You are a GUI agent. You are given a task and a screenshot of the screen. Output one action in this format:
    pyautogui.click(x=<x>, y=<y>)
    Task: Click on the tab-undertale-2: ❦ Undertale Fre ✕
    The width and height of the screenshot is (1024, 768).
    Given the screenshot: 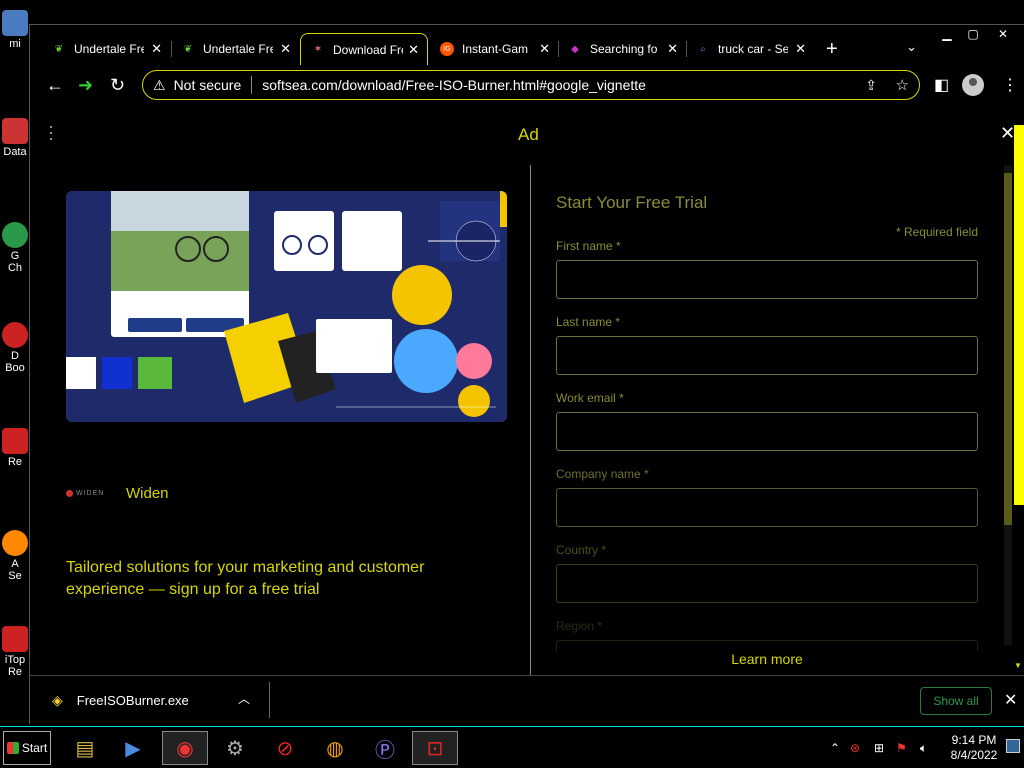 What is the action you would take?
    pyautogui.click(x=235, y=49)
    